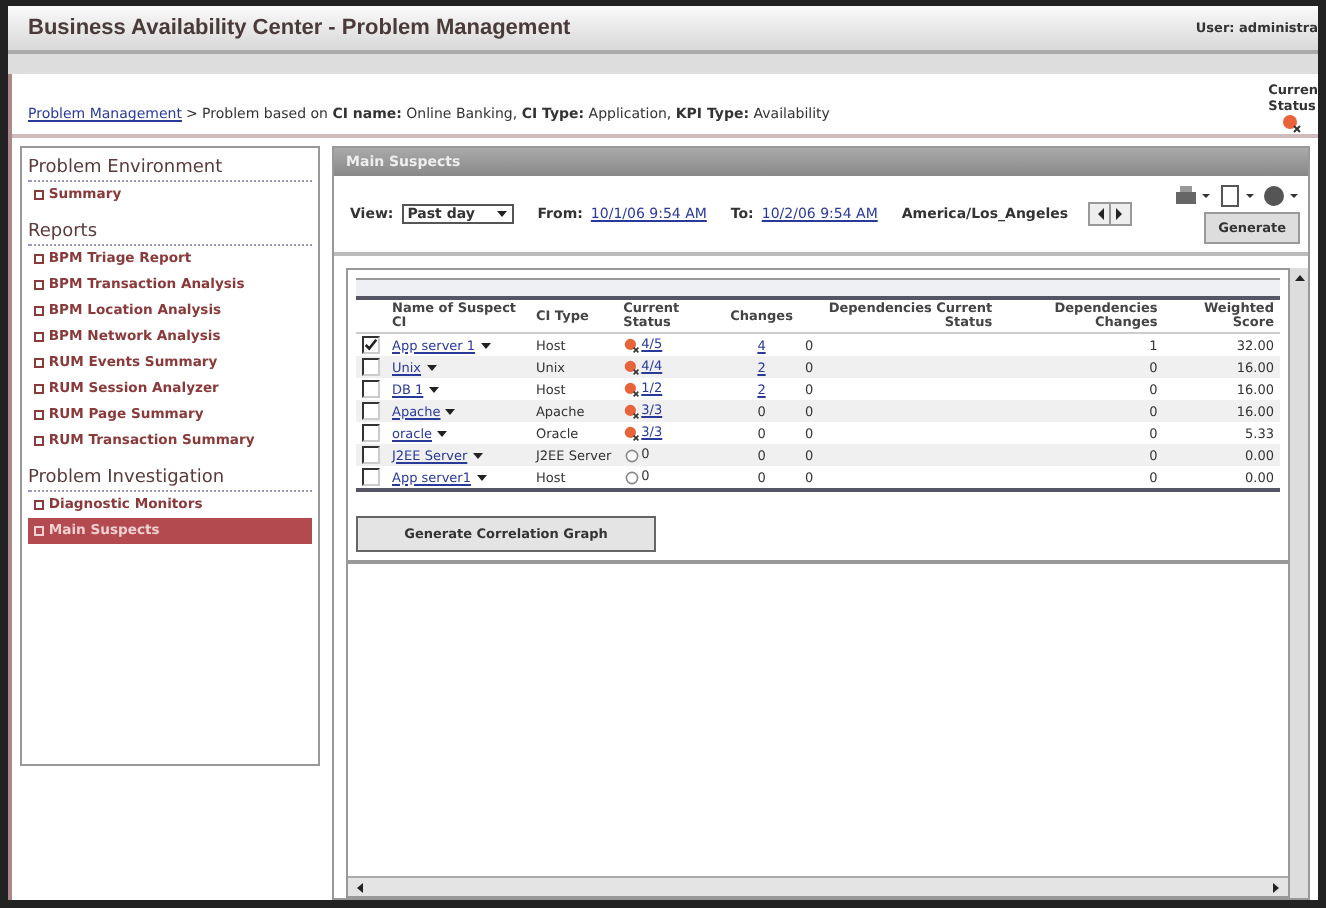 This screenshot has width=1326, height=908. Describe the element at coordinates (170, 231) in the screenshot. I see `section-heading: Reports` at that location.